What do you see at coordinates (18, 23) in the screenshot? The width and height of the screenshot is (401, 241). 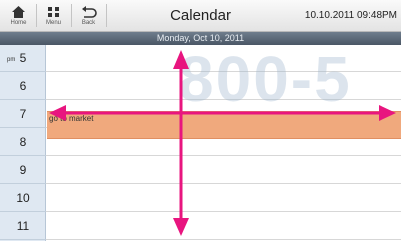 I see `home-label: Home` at bounding box center [18, 23].